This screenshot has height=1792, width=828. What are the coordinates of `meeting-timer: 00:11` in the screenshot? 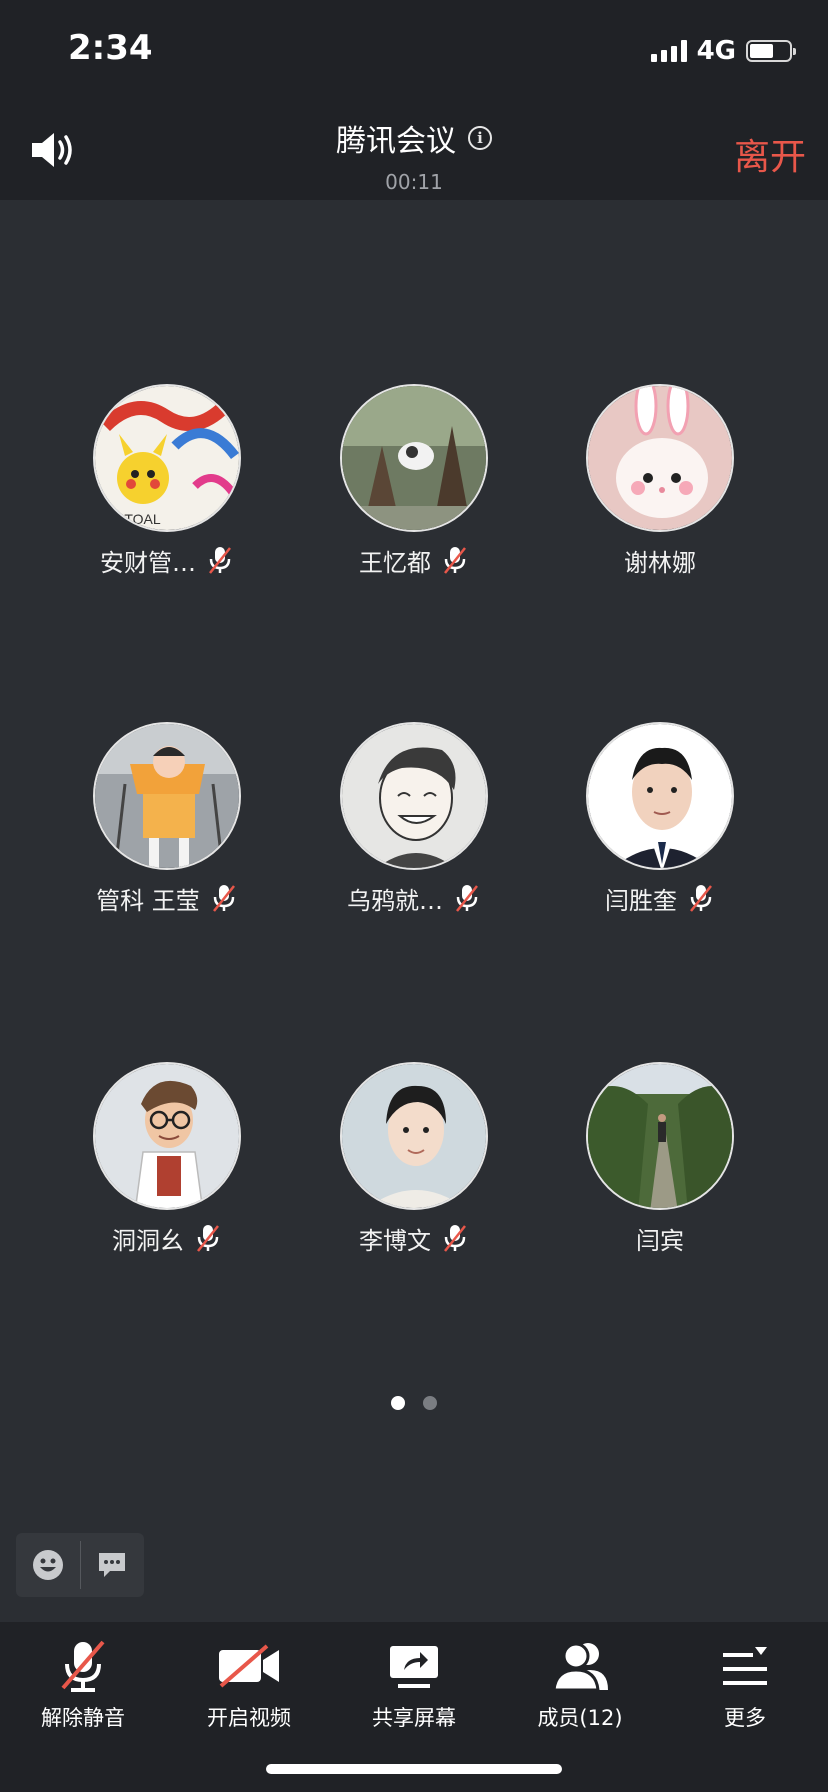 It's located at (414, 182).